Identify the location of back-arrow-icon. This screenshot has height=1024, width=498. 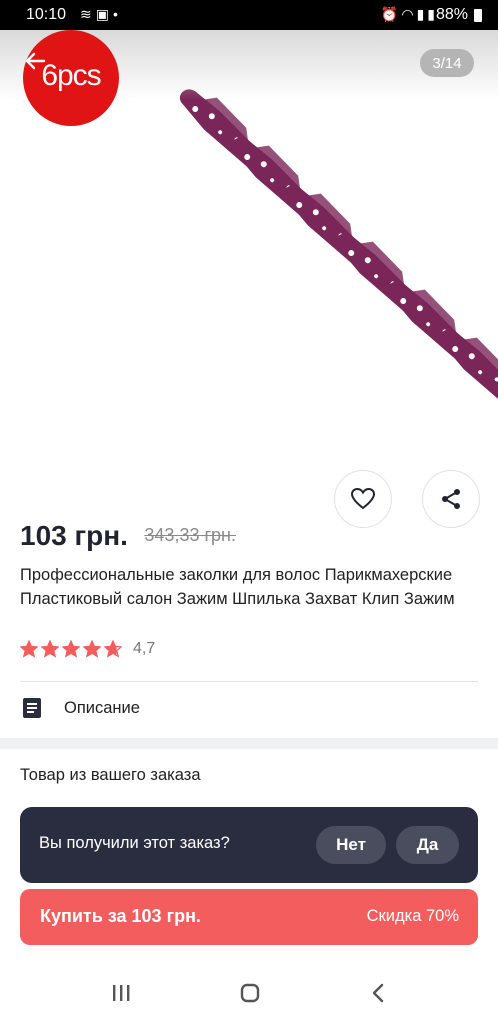
(35, 61).